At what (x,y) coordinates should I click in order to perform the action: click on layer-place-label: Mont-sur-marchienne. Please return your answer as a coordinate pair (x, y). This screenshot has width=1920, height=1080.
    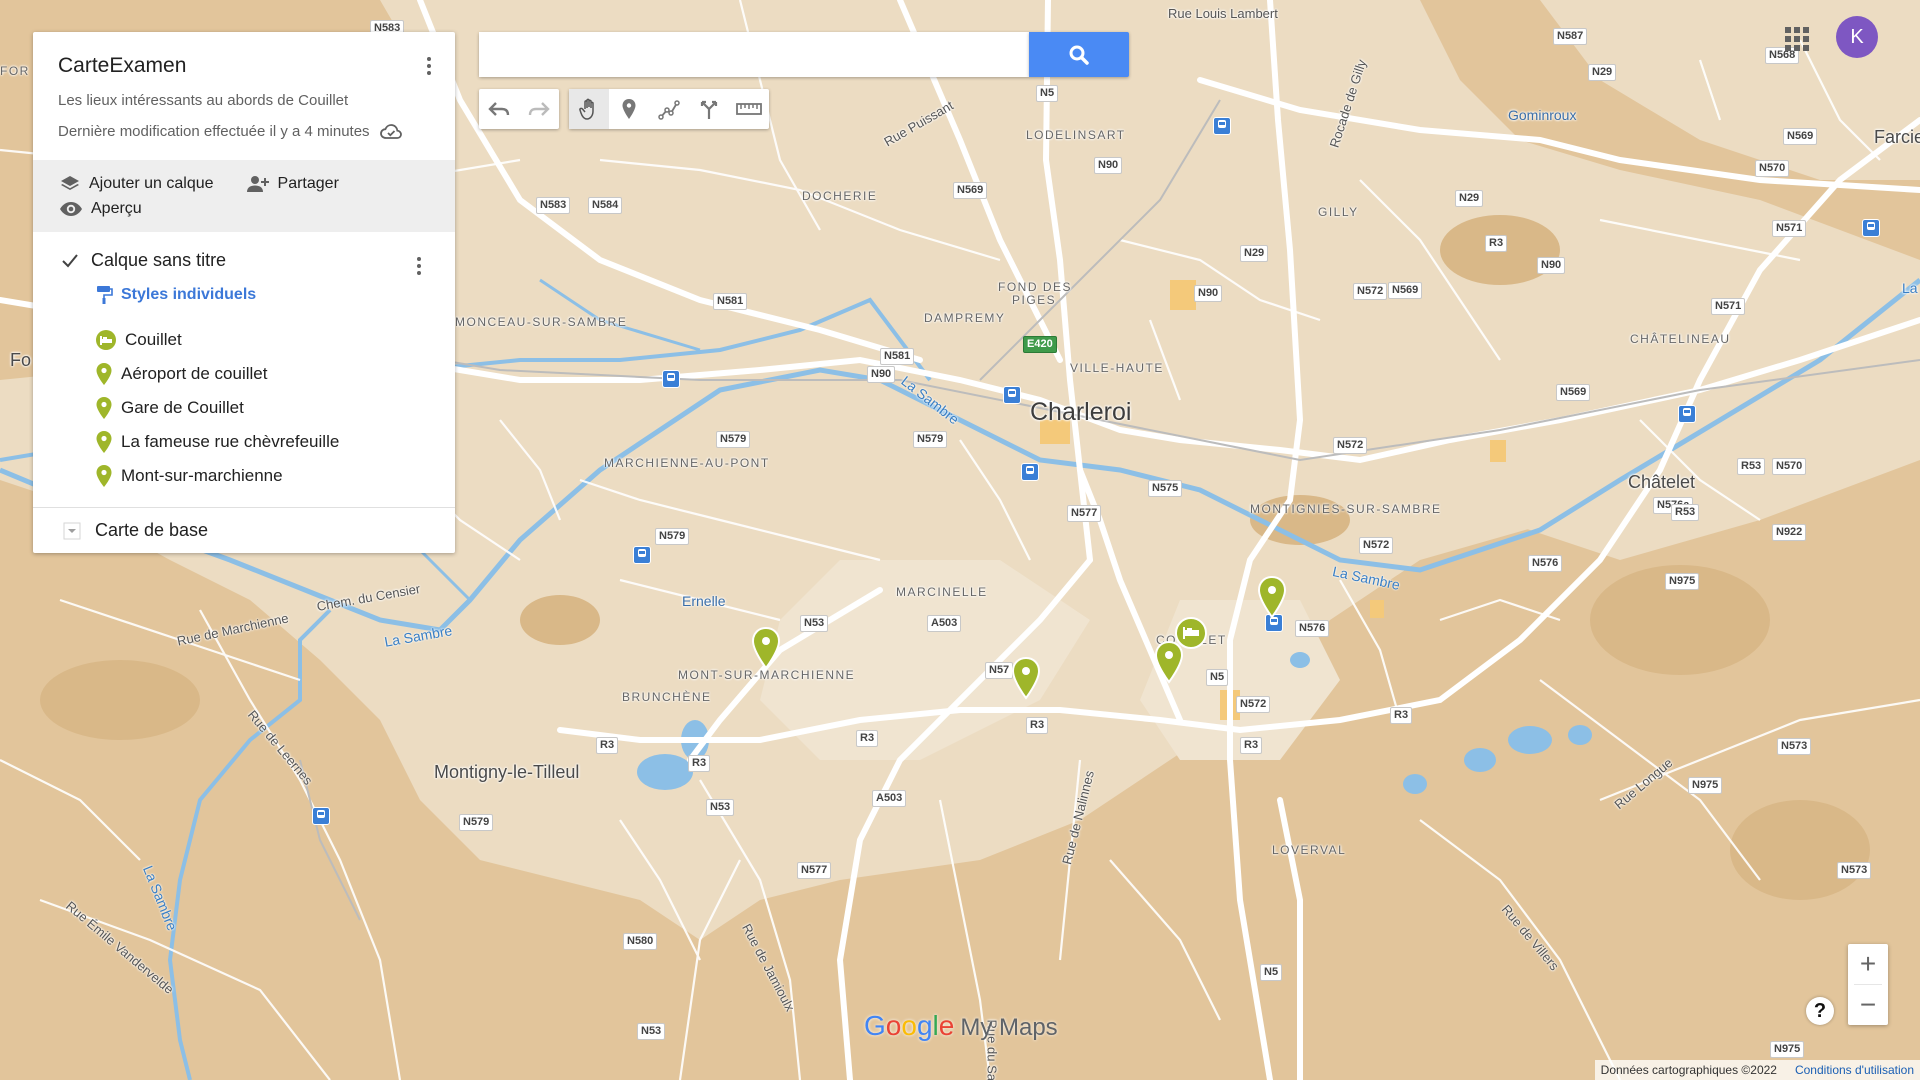
    Looking at the image, I should click on (202, 475).